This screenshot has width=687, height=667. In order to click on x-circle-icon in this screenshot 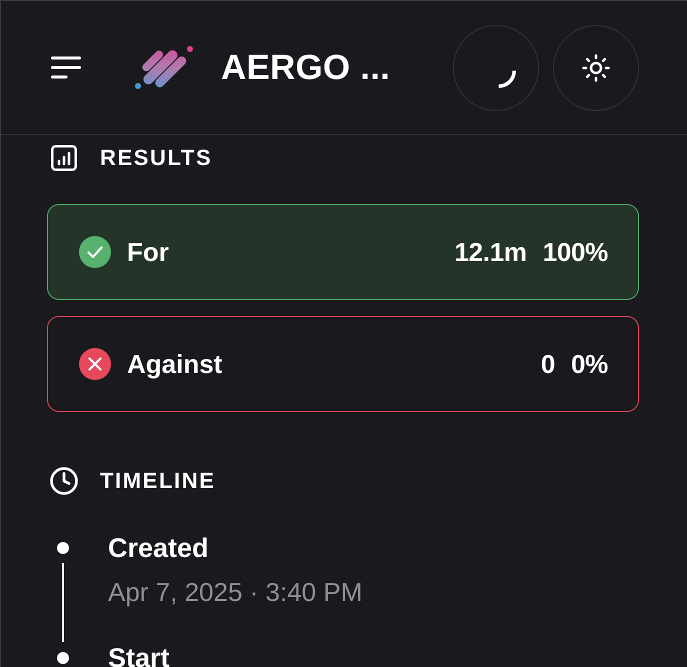, I will do `click(95, 364)`.